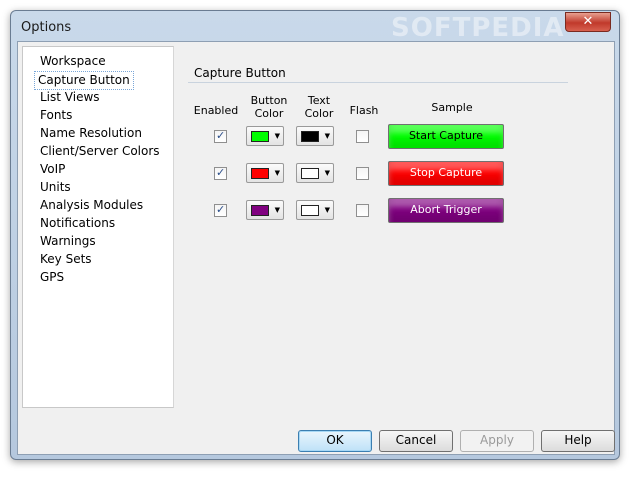  What do you see at coordinates (68, 241) in the screenshot?
I see `nav-item-warnings: Warnings` at bounding box center [68, 241].